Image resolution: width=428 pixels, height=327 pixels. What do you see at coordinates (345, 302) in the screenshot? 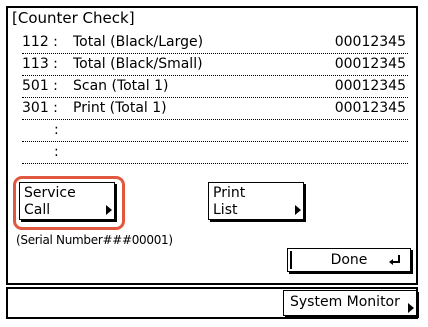
I see `system-monitor-label: System Monitor` at bounding box center [345, 302].